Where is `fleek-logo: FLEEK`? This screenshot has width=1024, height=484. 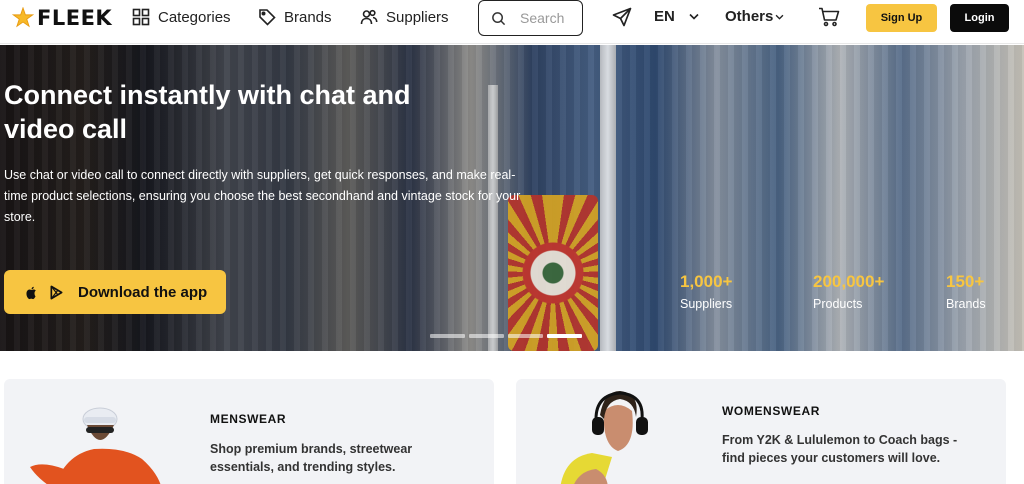
fleek-logo: FLEEK is located at coordinates (62, 18).